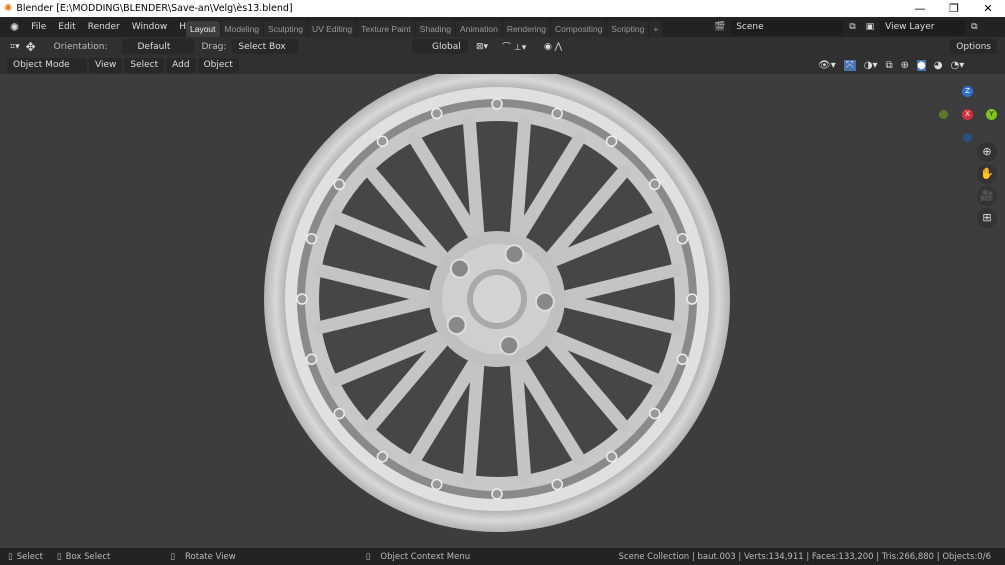 The width and height of the screenshot is (1005, 565). Describe the element at coordinates (479, 29) in the screenshot. I see `tab-animation: Animation` at that location.